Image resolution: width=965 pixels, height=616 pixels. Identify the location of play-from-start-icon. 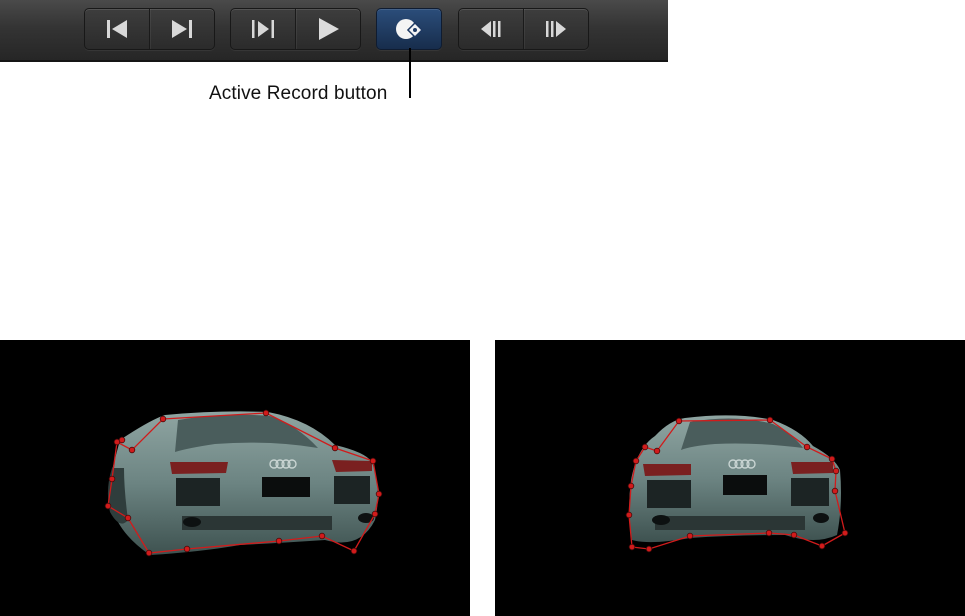
(263, 29).